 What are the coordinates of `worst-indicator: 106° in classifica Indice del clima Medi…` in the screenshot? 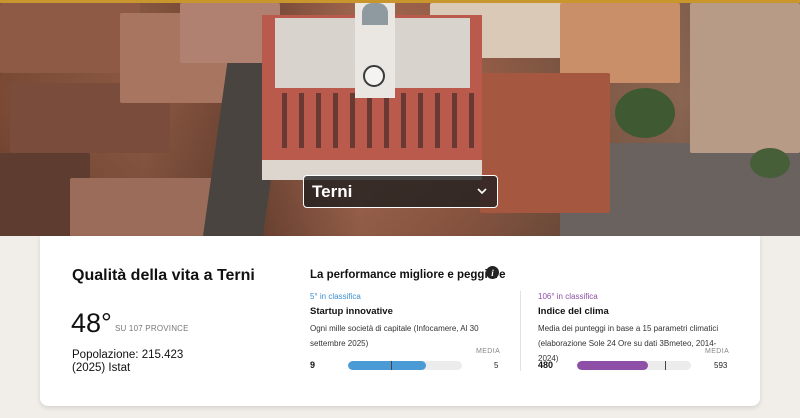 It's located at (634, 329).